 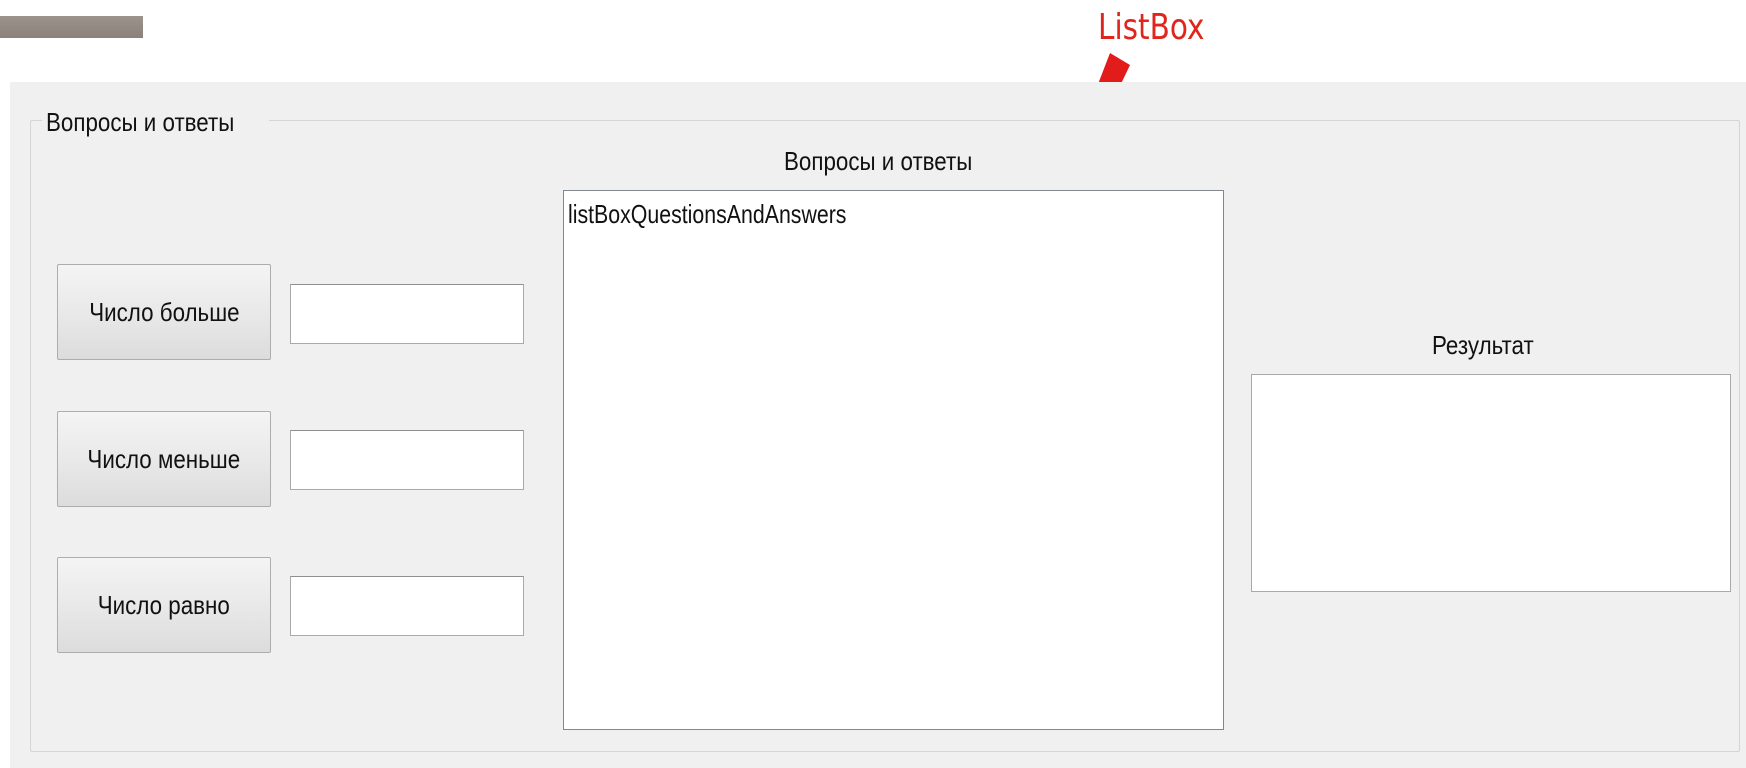 I want to click on result-label: Результат, so click(x=1482, y=345).